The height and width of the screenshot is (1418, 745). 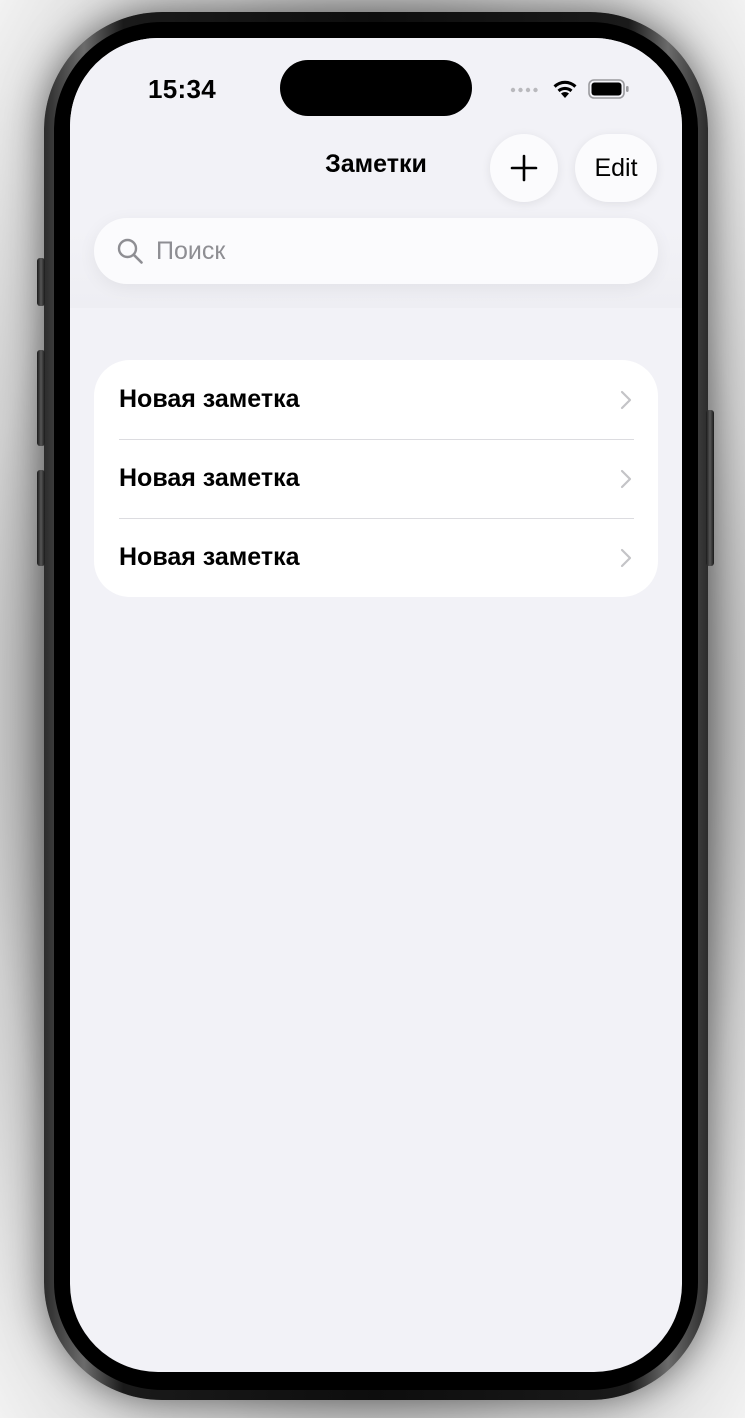 I want to click on add-note-button, so click(x=524, y=168).